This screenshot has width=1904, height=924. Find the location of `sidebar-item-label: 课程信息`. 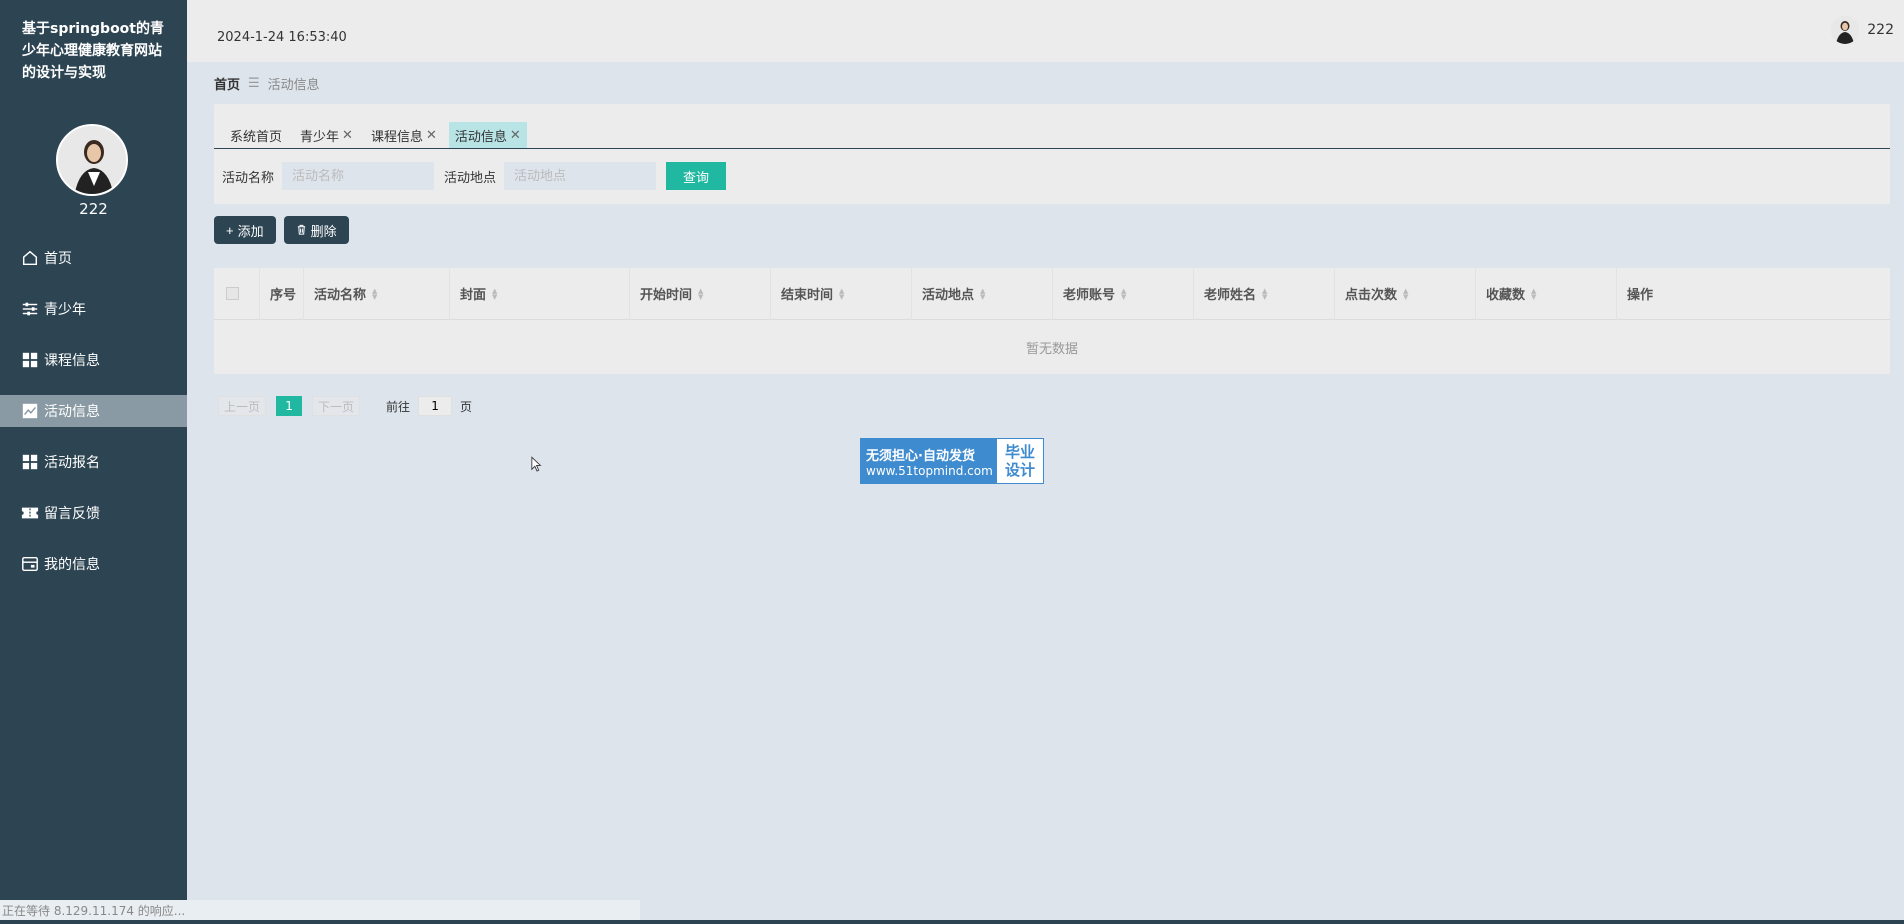

sidebar-item-label: 课程信息 is located at coordinates (72, 361).